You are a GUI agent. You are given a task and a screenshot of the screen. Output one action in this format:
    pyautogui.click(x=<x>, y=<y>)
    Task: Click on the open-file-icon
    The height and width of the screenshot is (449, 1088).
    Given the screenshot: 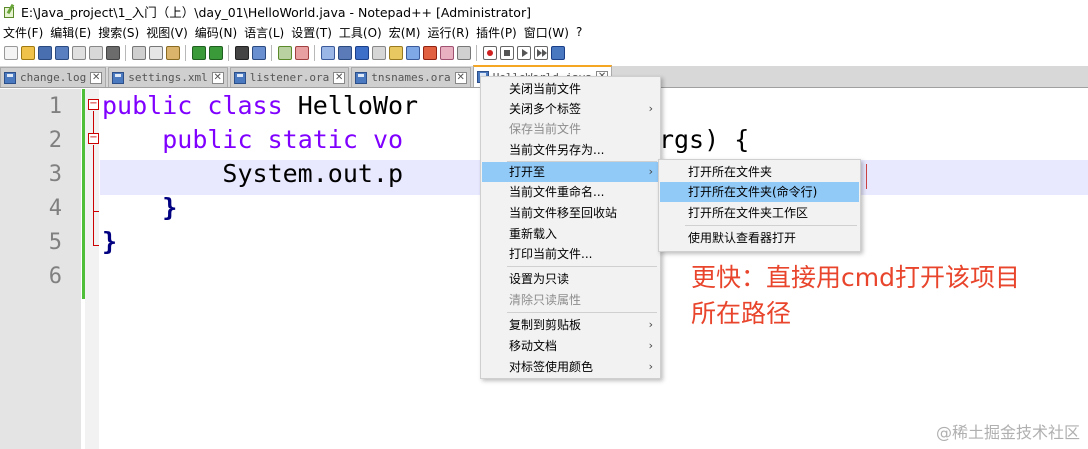 What is the action you would take?
    pyautogui.click(x=27, y=53)
    